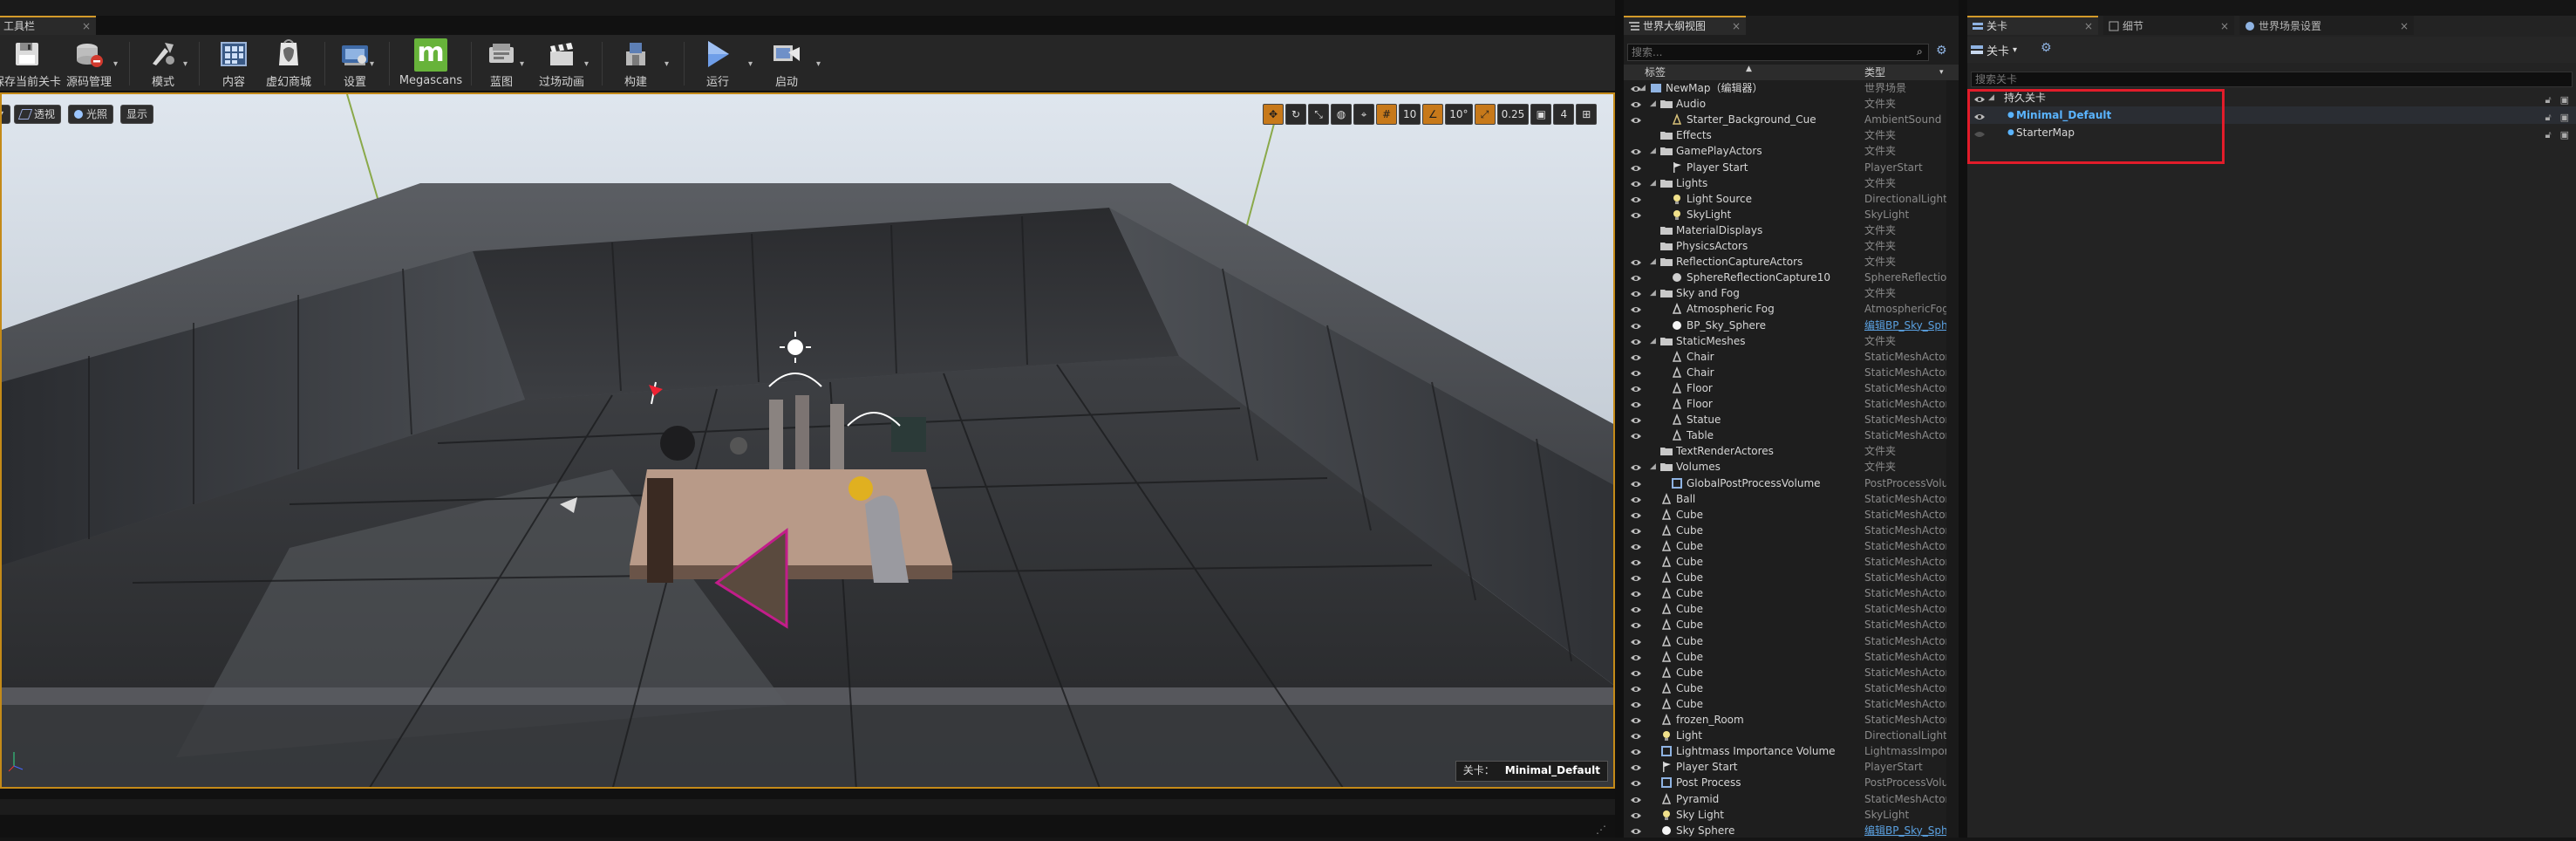  What do you see at coordinates (1685, 25) in the screenshot?
I see `world-outliner-tab: 世界大纲视图 ×` at bounding box center [1685, 25].